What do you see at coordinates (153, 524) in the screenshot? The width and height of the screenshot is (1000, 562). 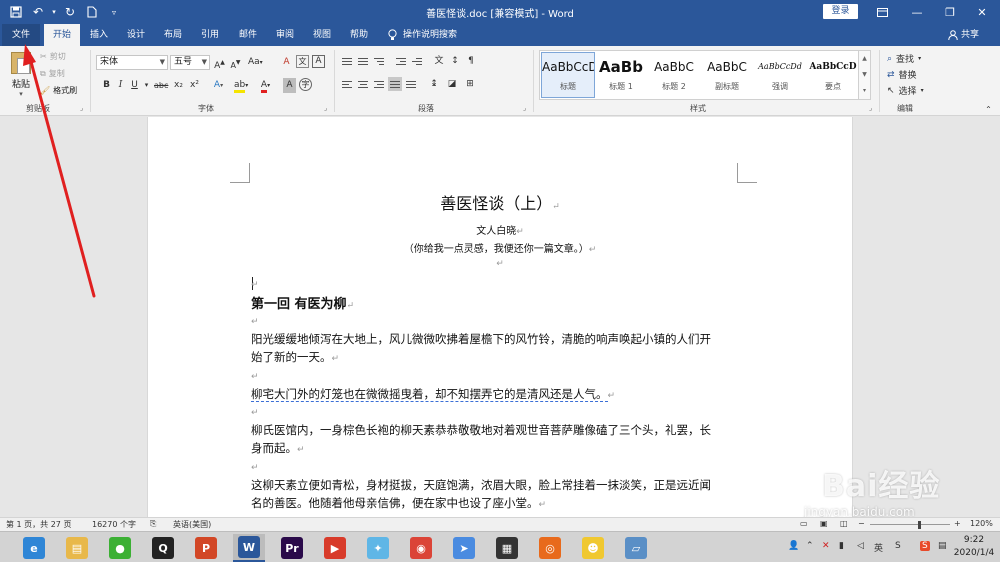 I see `proofing-icon: ⎘` at bounding box center [153, 524].